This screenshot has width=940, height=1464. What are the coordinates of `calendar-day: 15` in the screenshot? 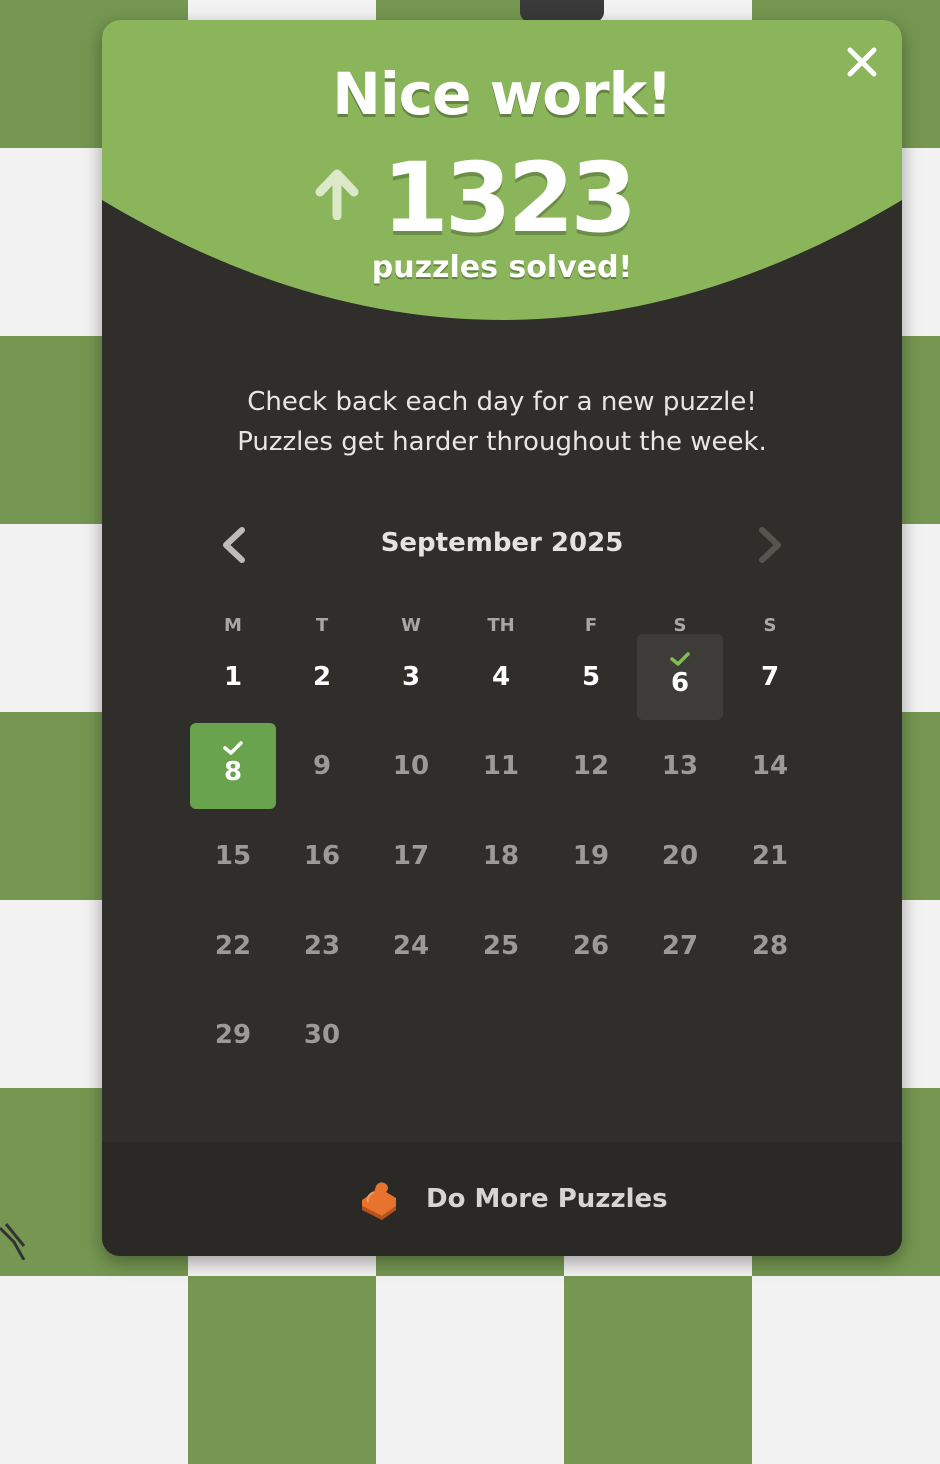 It's located at (233, 856).